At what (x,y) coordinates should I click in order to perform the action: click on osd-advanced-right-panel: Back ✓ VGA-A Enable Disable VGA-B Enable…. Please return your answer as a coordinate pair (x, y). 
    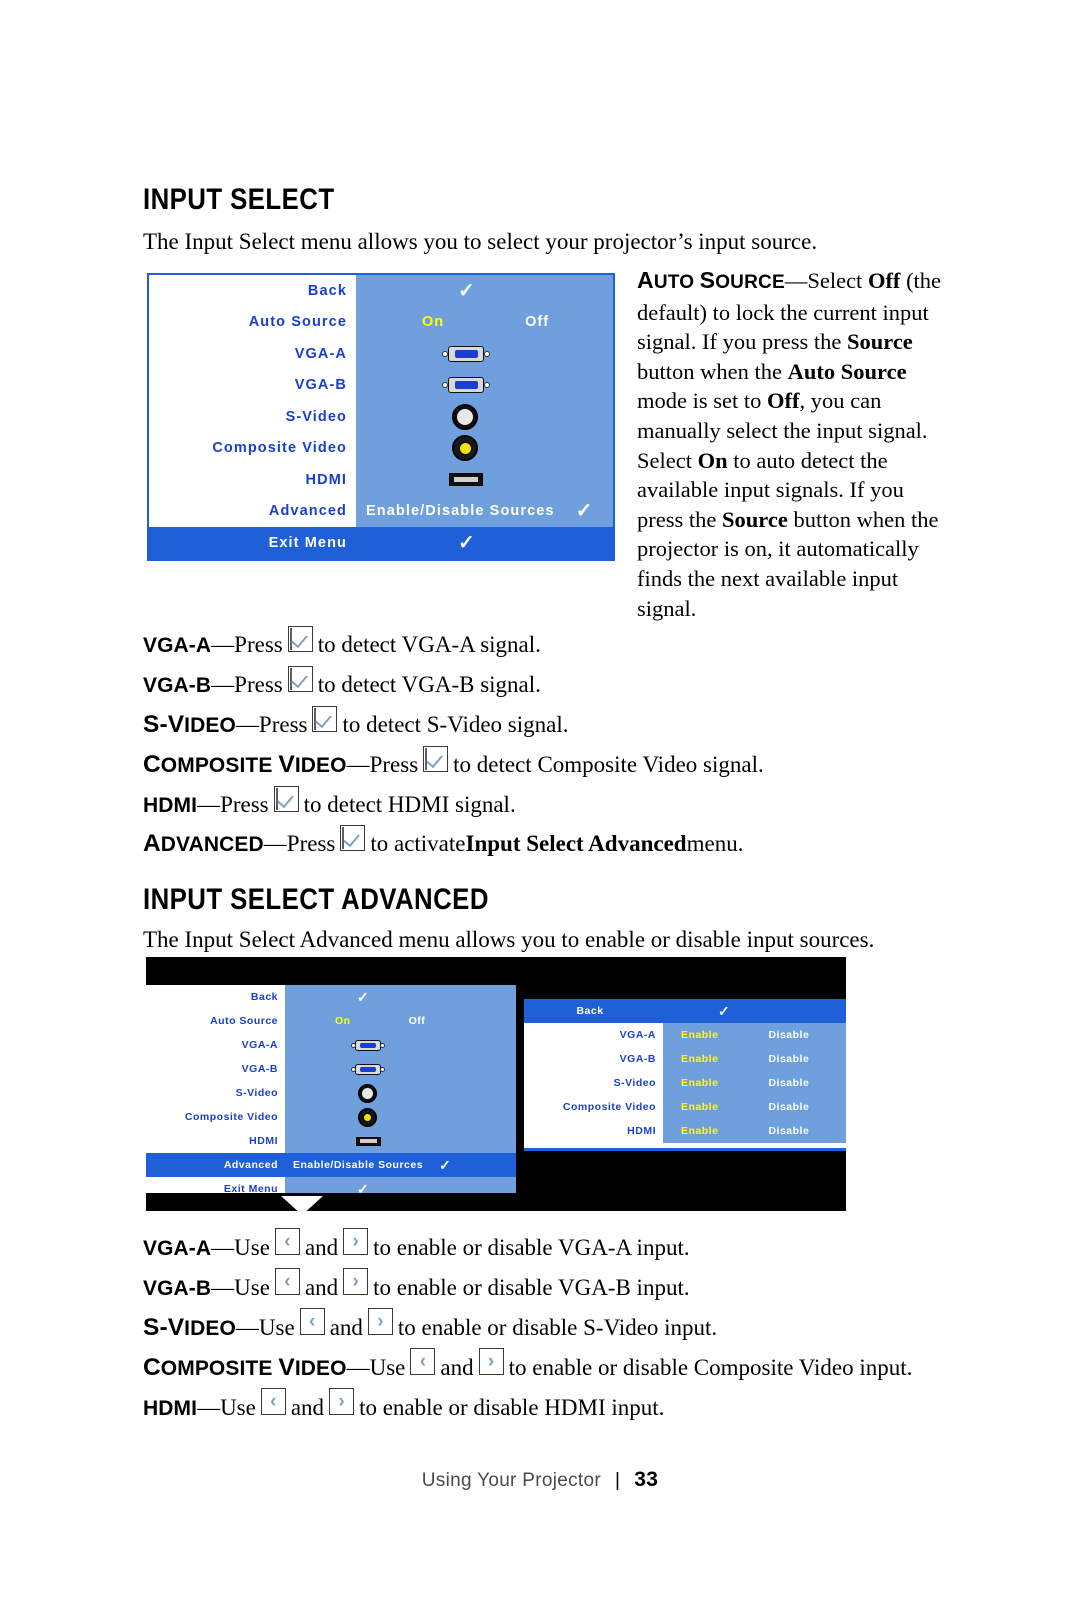
    Looking at the image, I should click on (685, 1075).